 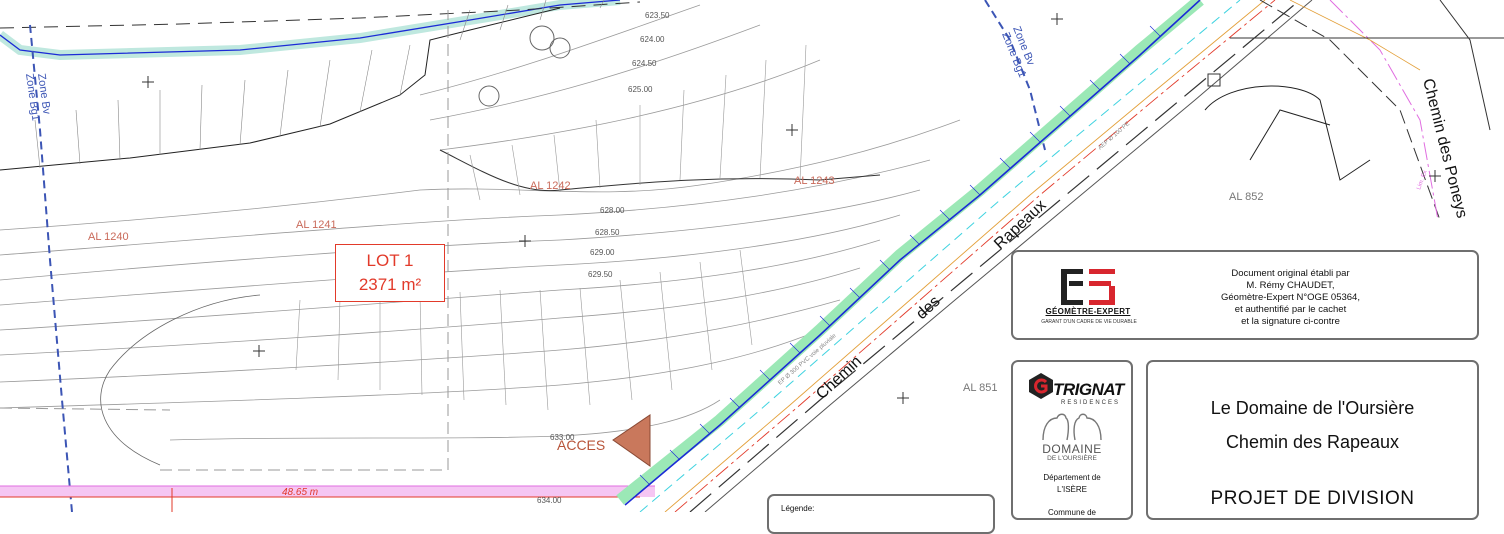 I want to click on trignat-sub: RESIDENCES, so click(x=1091, y=403).